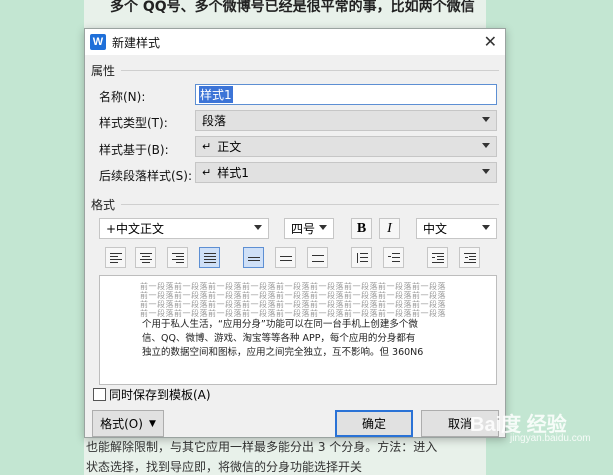 This screenshot has width=613, height=475. What do you see at coordinates (550, 438) in the screenshot?
I see `watermark-url: jingyan.baidu.com` at bounding box center [550, 438].